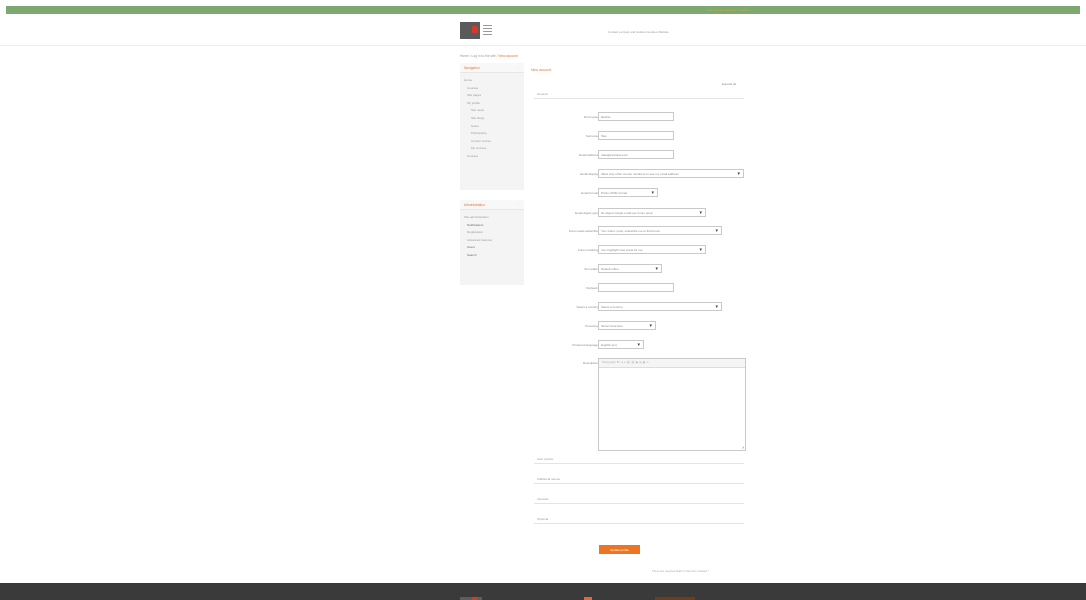  What do you see at coordinates (508, 56) in the screenshot?
I see `breadcrumb-current: New account` at bounding box center [508, 56].